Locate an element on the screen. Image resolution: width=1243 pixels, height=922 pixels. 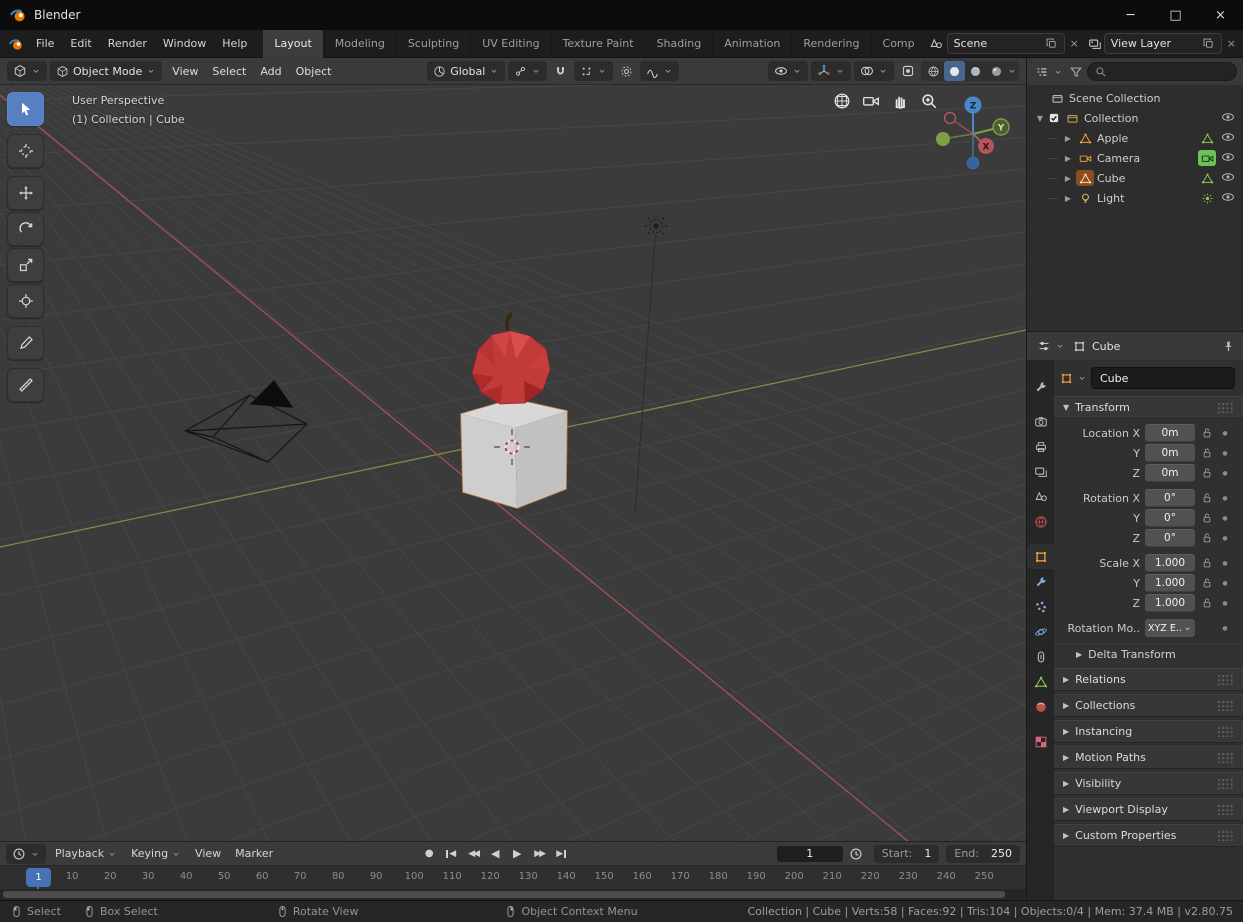
editor-type-button is located at coordinates (27, 71).